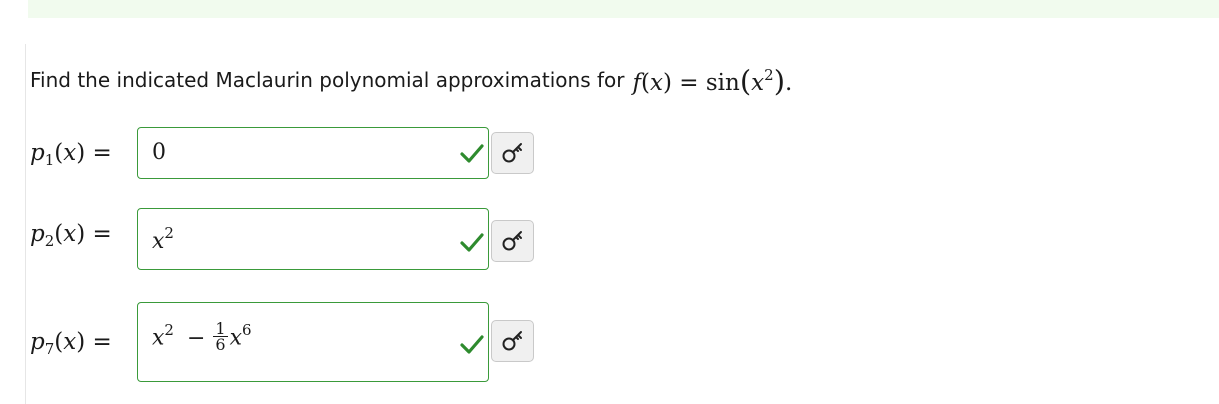 The height and width of the screenshot is (404, 1219). I want to click on answer-row-p2: p2(x) =, so click(83, 234).